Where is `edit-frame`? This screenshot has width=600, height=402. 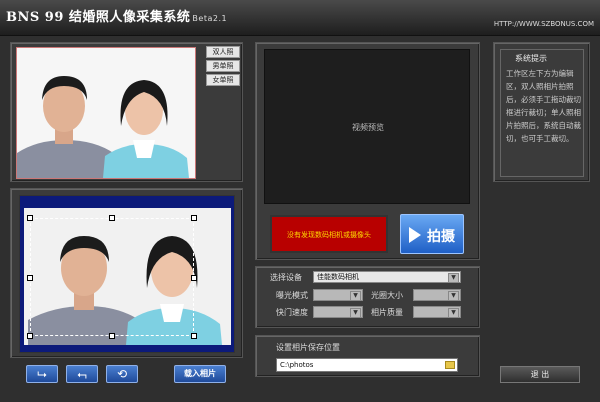 edit-frame is located at coordinates (127, 274).